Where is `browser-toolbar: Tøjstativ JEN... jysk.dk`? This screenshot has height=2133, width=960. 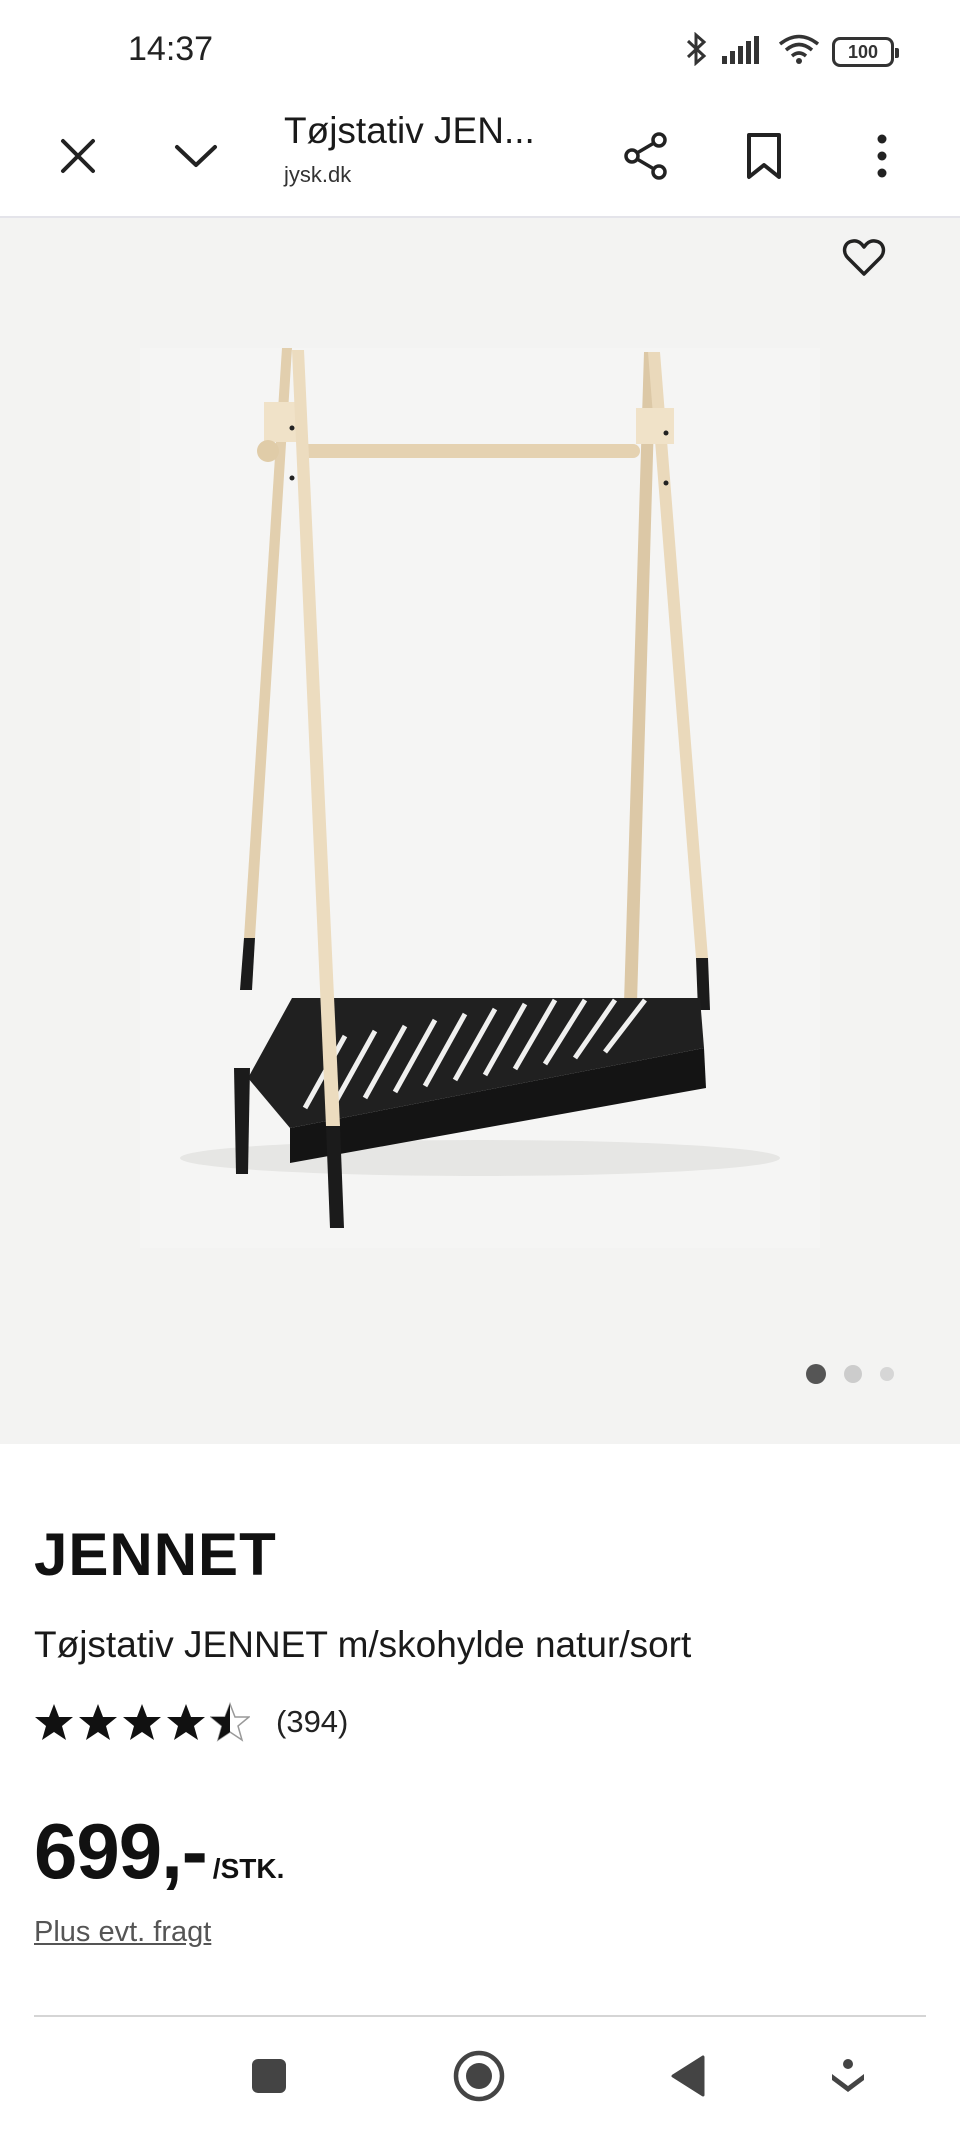 browser-toolbar: Tøjstativ JEN... jysk.dk is located at coordinates (480, 157).